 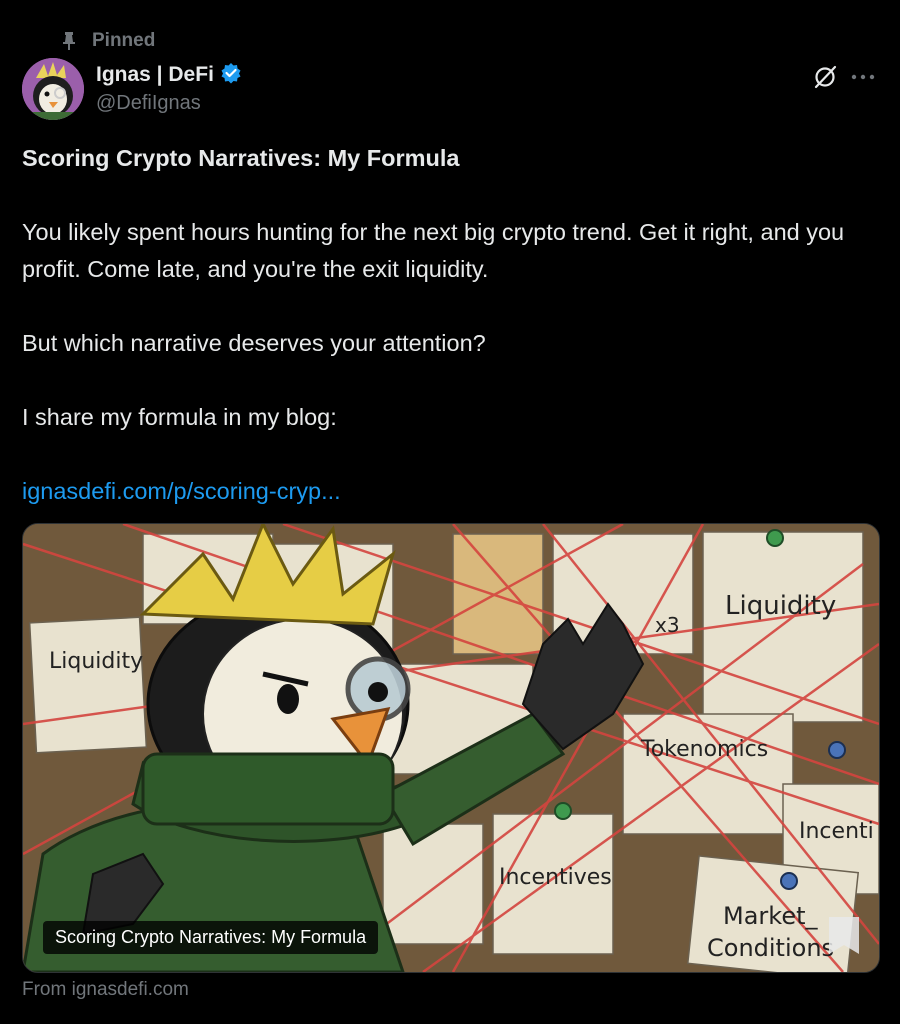 What do you see at coordinates (836, 831) in the screenshot?
I see `note-incenti: Incenti` at bounding box center [836, 831].